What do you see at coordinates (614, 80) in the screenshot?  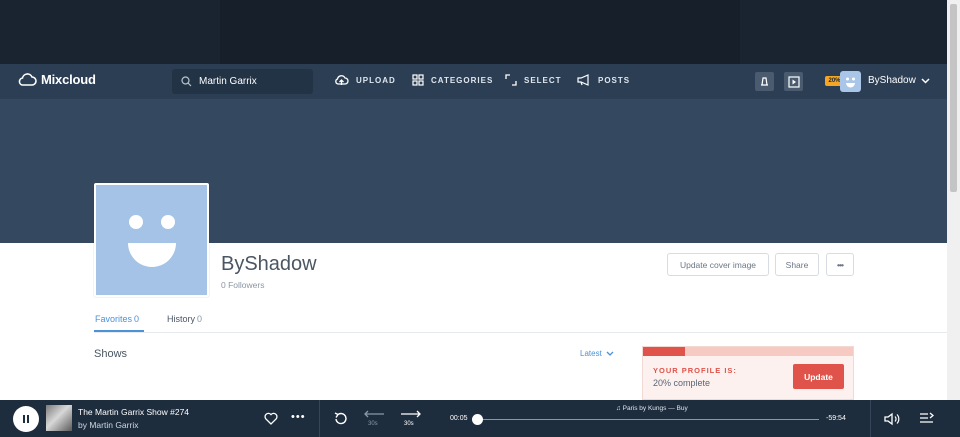 I see `nav-posts-label: POSTS` at bounding box center [614, 80].